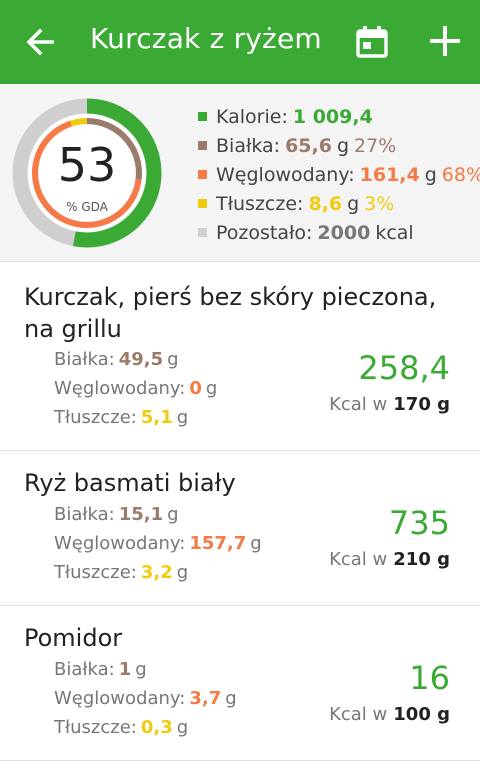  I want to click on remaining-dot, so click(202, 232).